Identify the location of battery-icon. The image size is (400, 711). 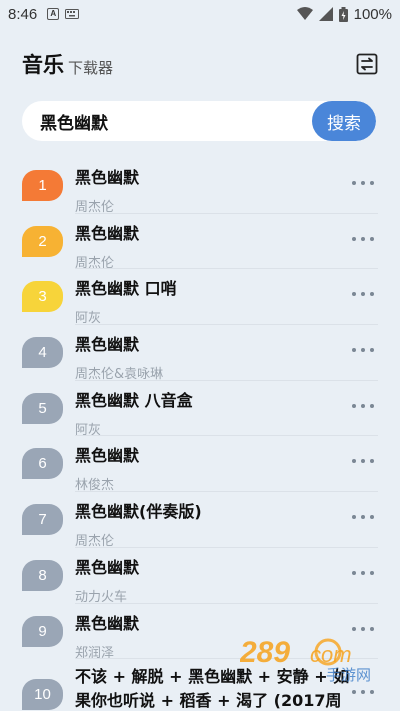
(343, 14).